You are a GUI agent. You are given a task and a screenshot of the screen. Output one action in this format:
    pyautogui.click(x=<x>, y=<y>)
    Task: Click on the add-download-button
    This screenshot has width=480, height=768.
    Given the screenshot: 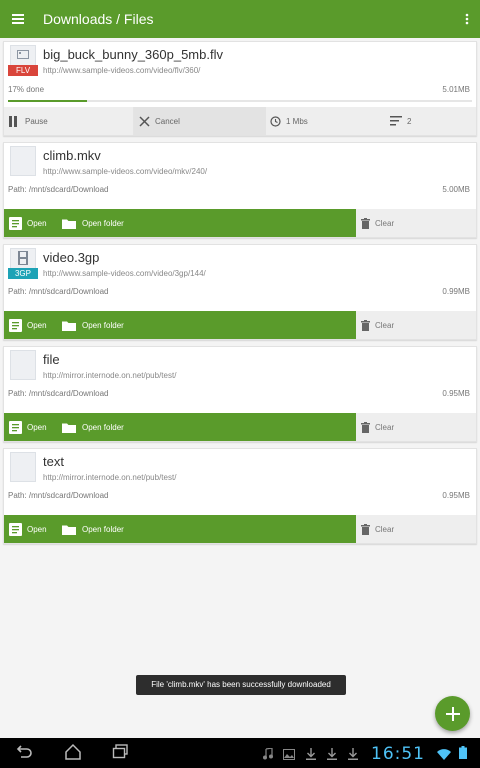 What is the action you would take?
    pyautogui.click(x=452, y=713)
    